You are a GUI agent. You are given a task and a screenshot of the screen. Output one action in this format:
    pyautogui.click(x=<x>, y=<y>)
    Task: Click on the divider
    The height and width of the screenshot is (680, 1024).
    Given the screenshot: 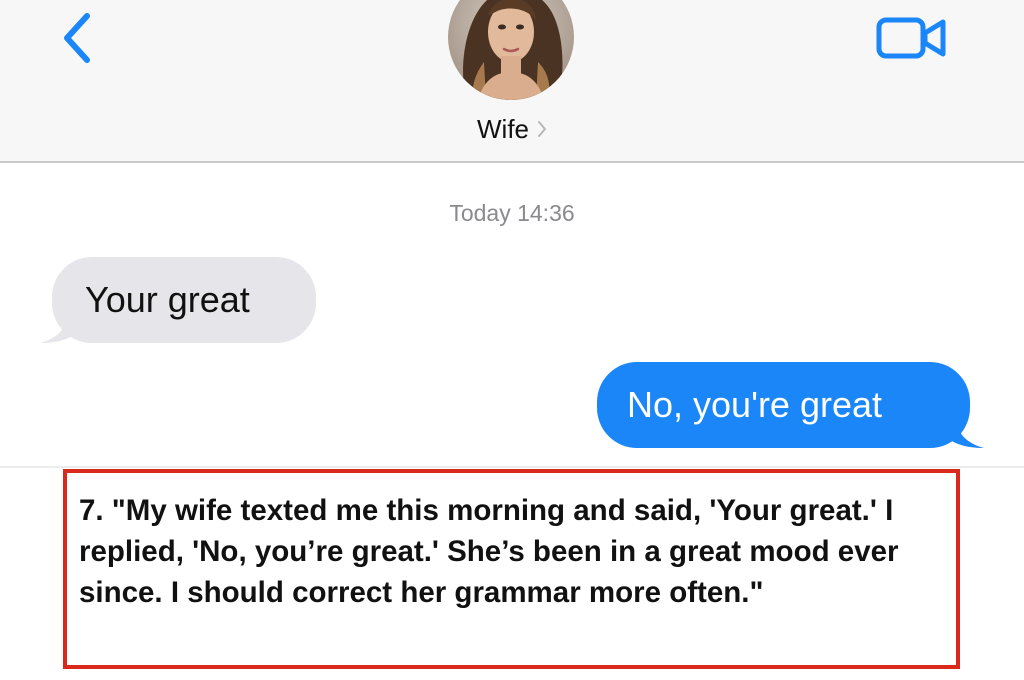 What is the action you would take?
    pyautogui.click(x=512, y=467)
    